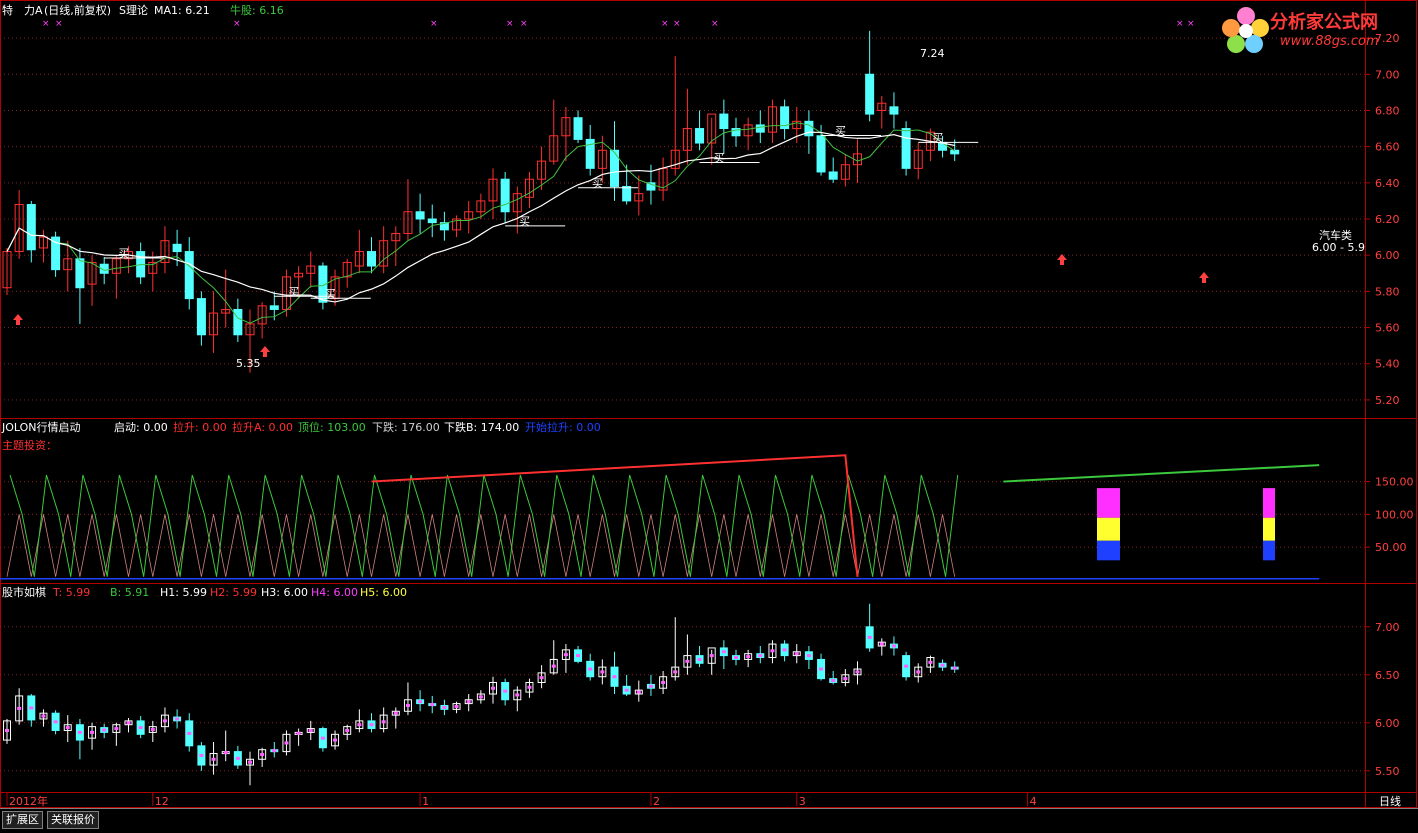 This screenshot has height=833, width=1418. What do you see at coordinates (41, 427) in the screenshot?
I see `panel2-title: JOLON行情启动` at bounding box center [41, 427].